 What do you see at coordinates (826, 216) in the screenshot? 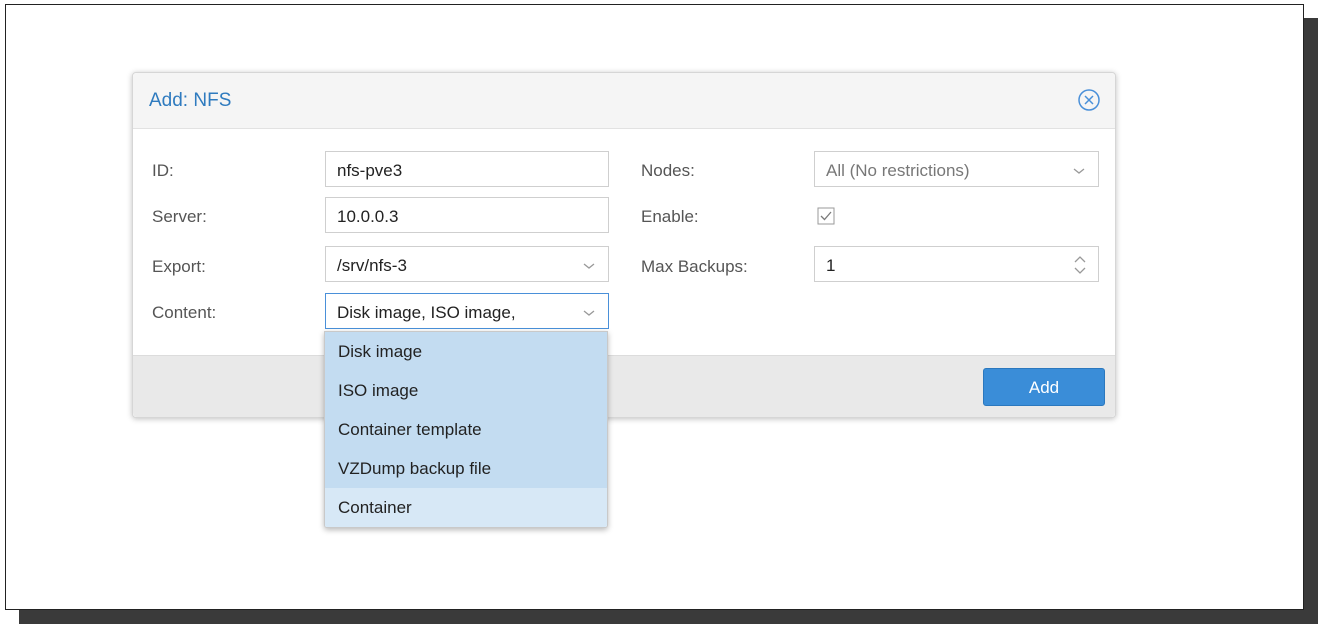
I see `enable-checkbox` at bounding box center [826, 216].